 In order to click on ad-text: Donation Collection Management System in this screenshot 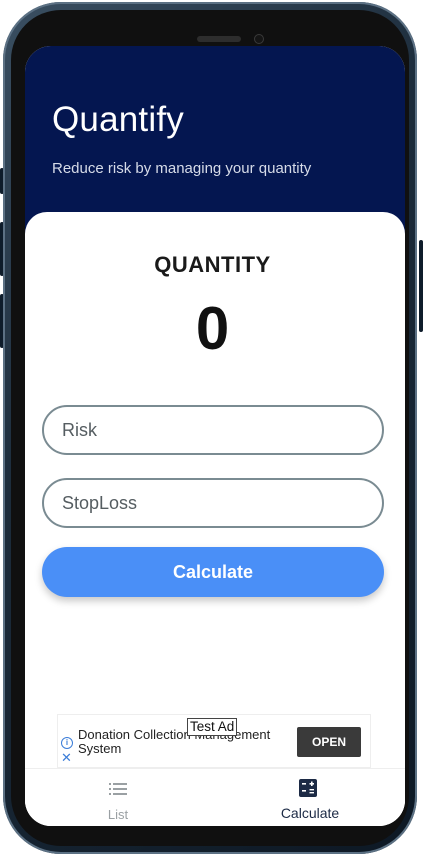, I will do `click(174, 741)`.